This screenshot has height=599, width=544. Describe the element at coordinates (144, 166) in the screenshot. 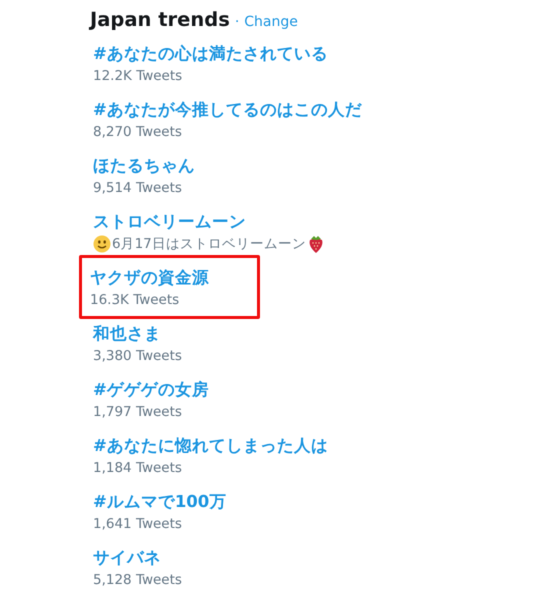

I see `trend-link: ほたるちゃん` at that location.